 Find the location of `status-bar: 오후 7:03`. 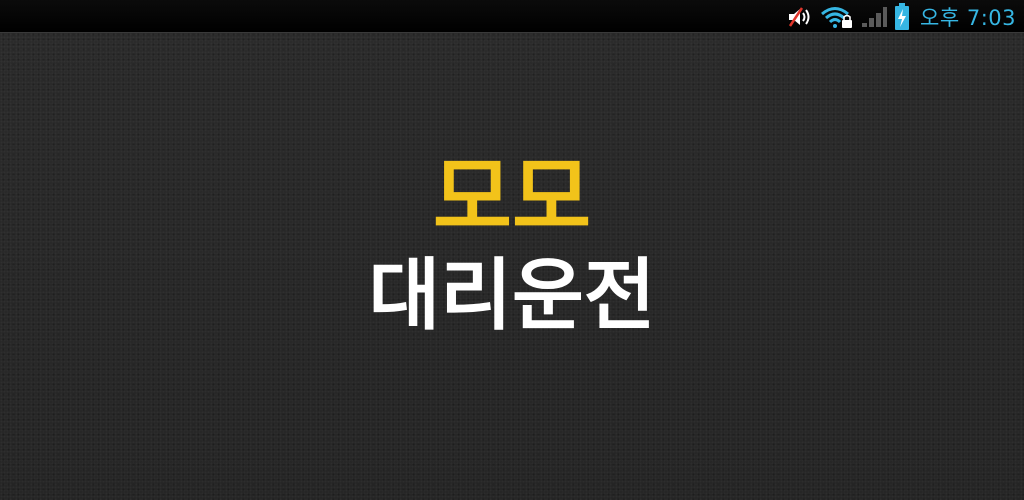

status-bar: 오후 7:03 is located at coordinates (512, 16).